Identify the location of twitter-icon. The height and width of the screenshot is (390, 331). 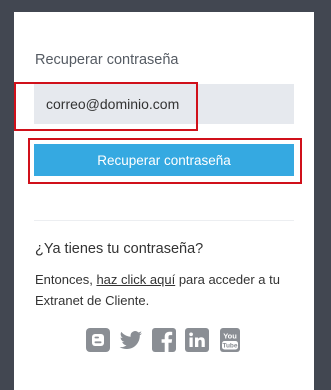
(131, 340).